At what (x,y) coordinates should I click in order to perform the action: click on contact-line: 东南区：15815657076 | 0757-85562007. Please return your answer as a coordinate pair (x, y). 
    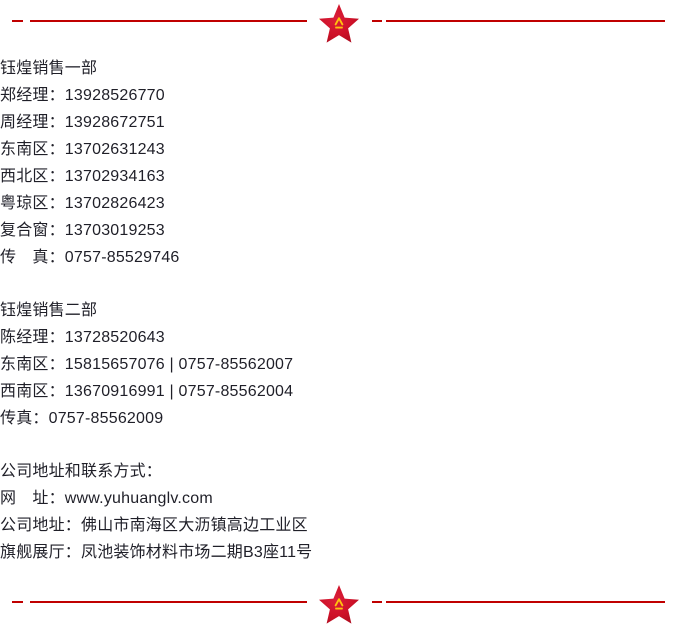
    Looking at the image, I should click on (147, 364).